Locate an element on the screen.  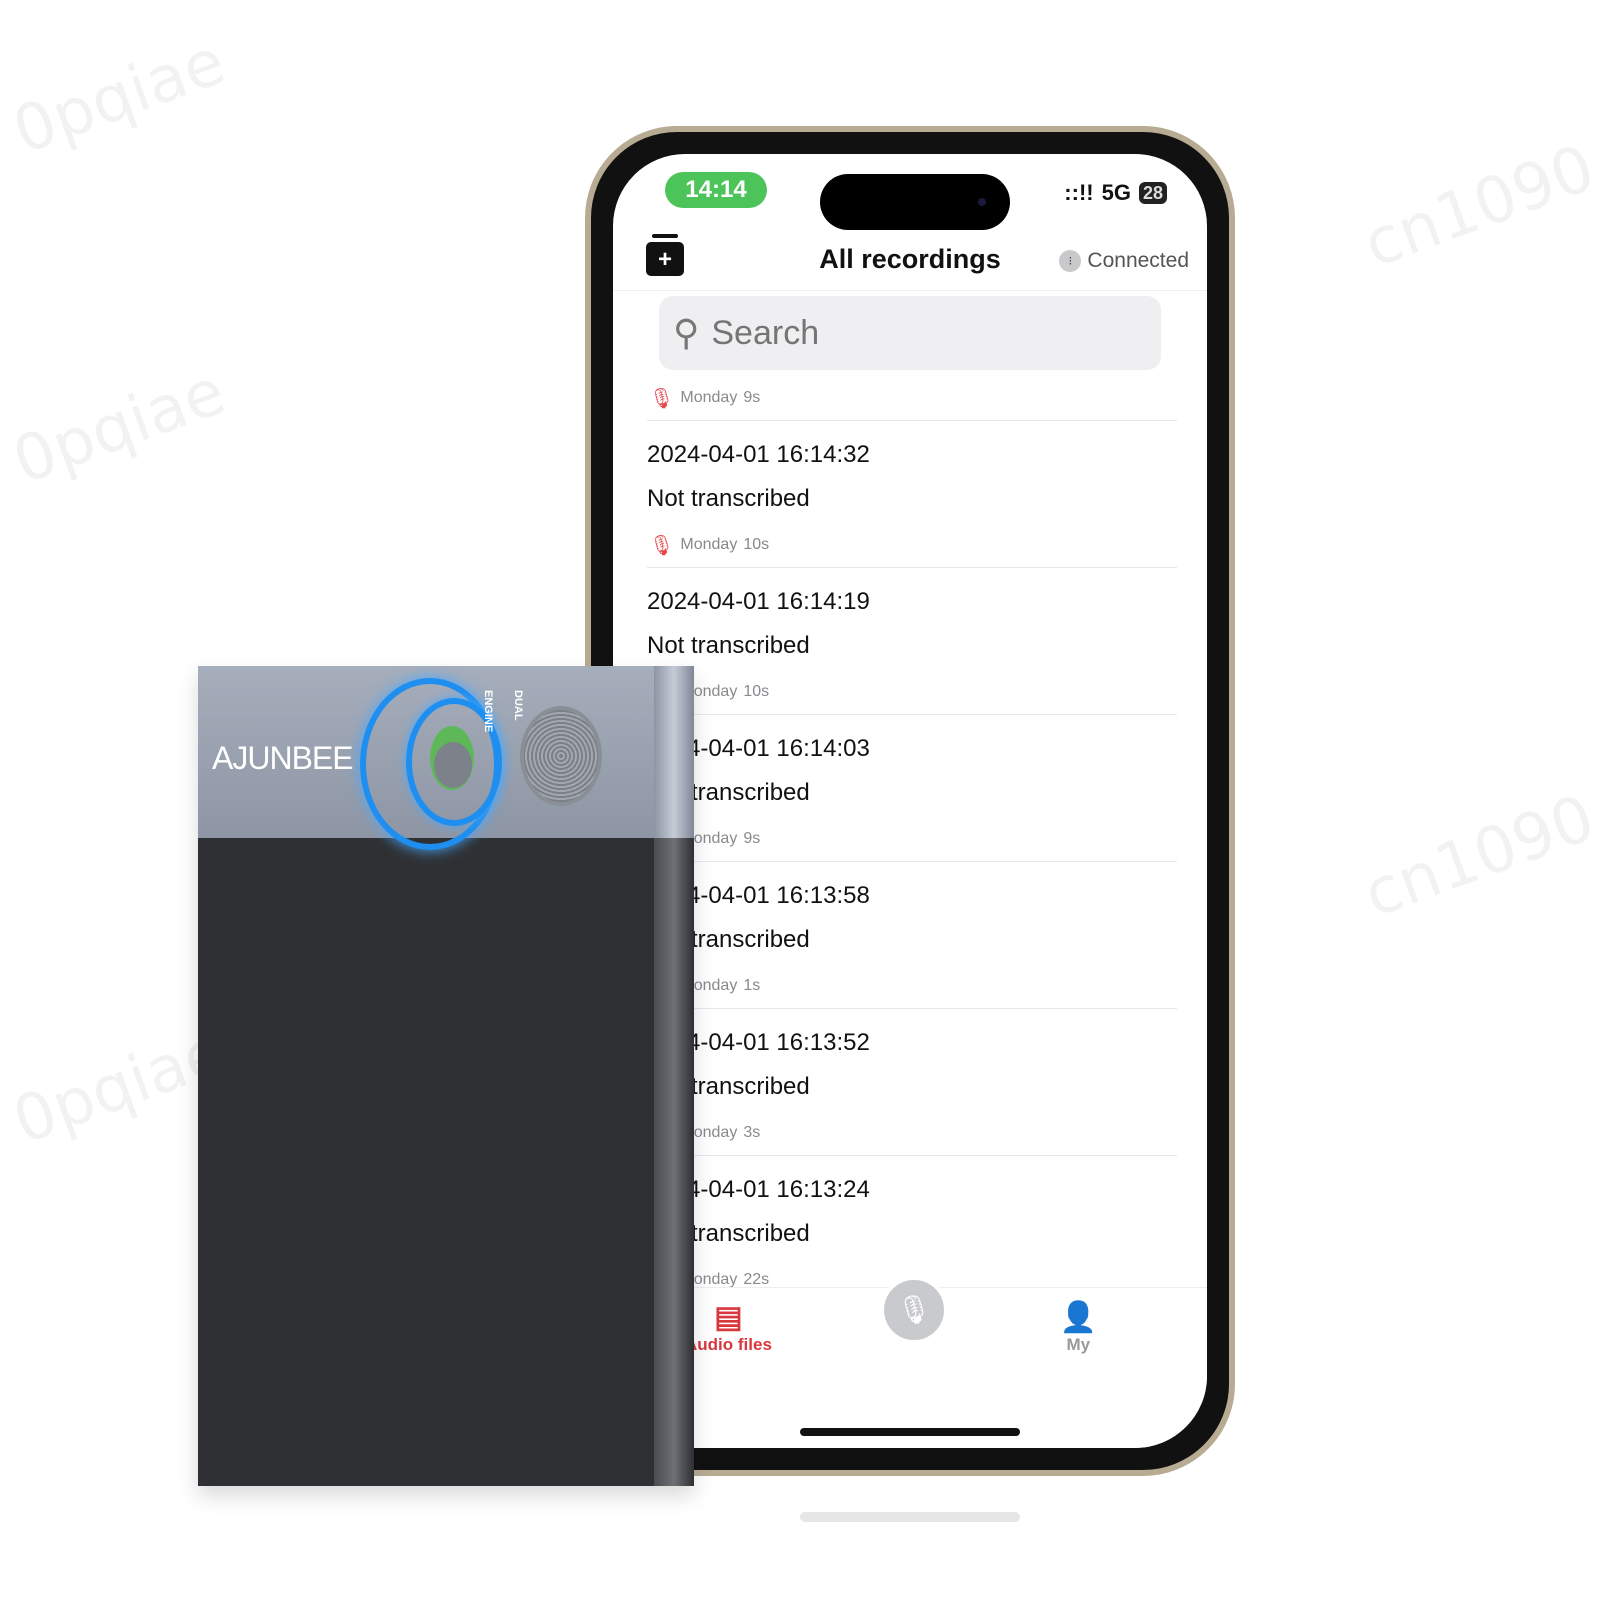
device-edge is located at coordinates (674, 752).